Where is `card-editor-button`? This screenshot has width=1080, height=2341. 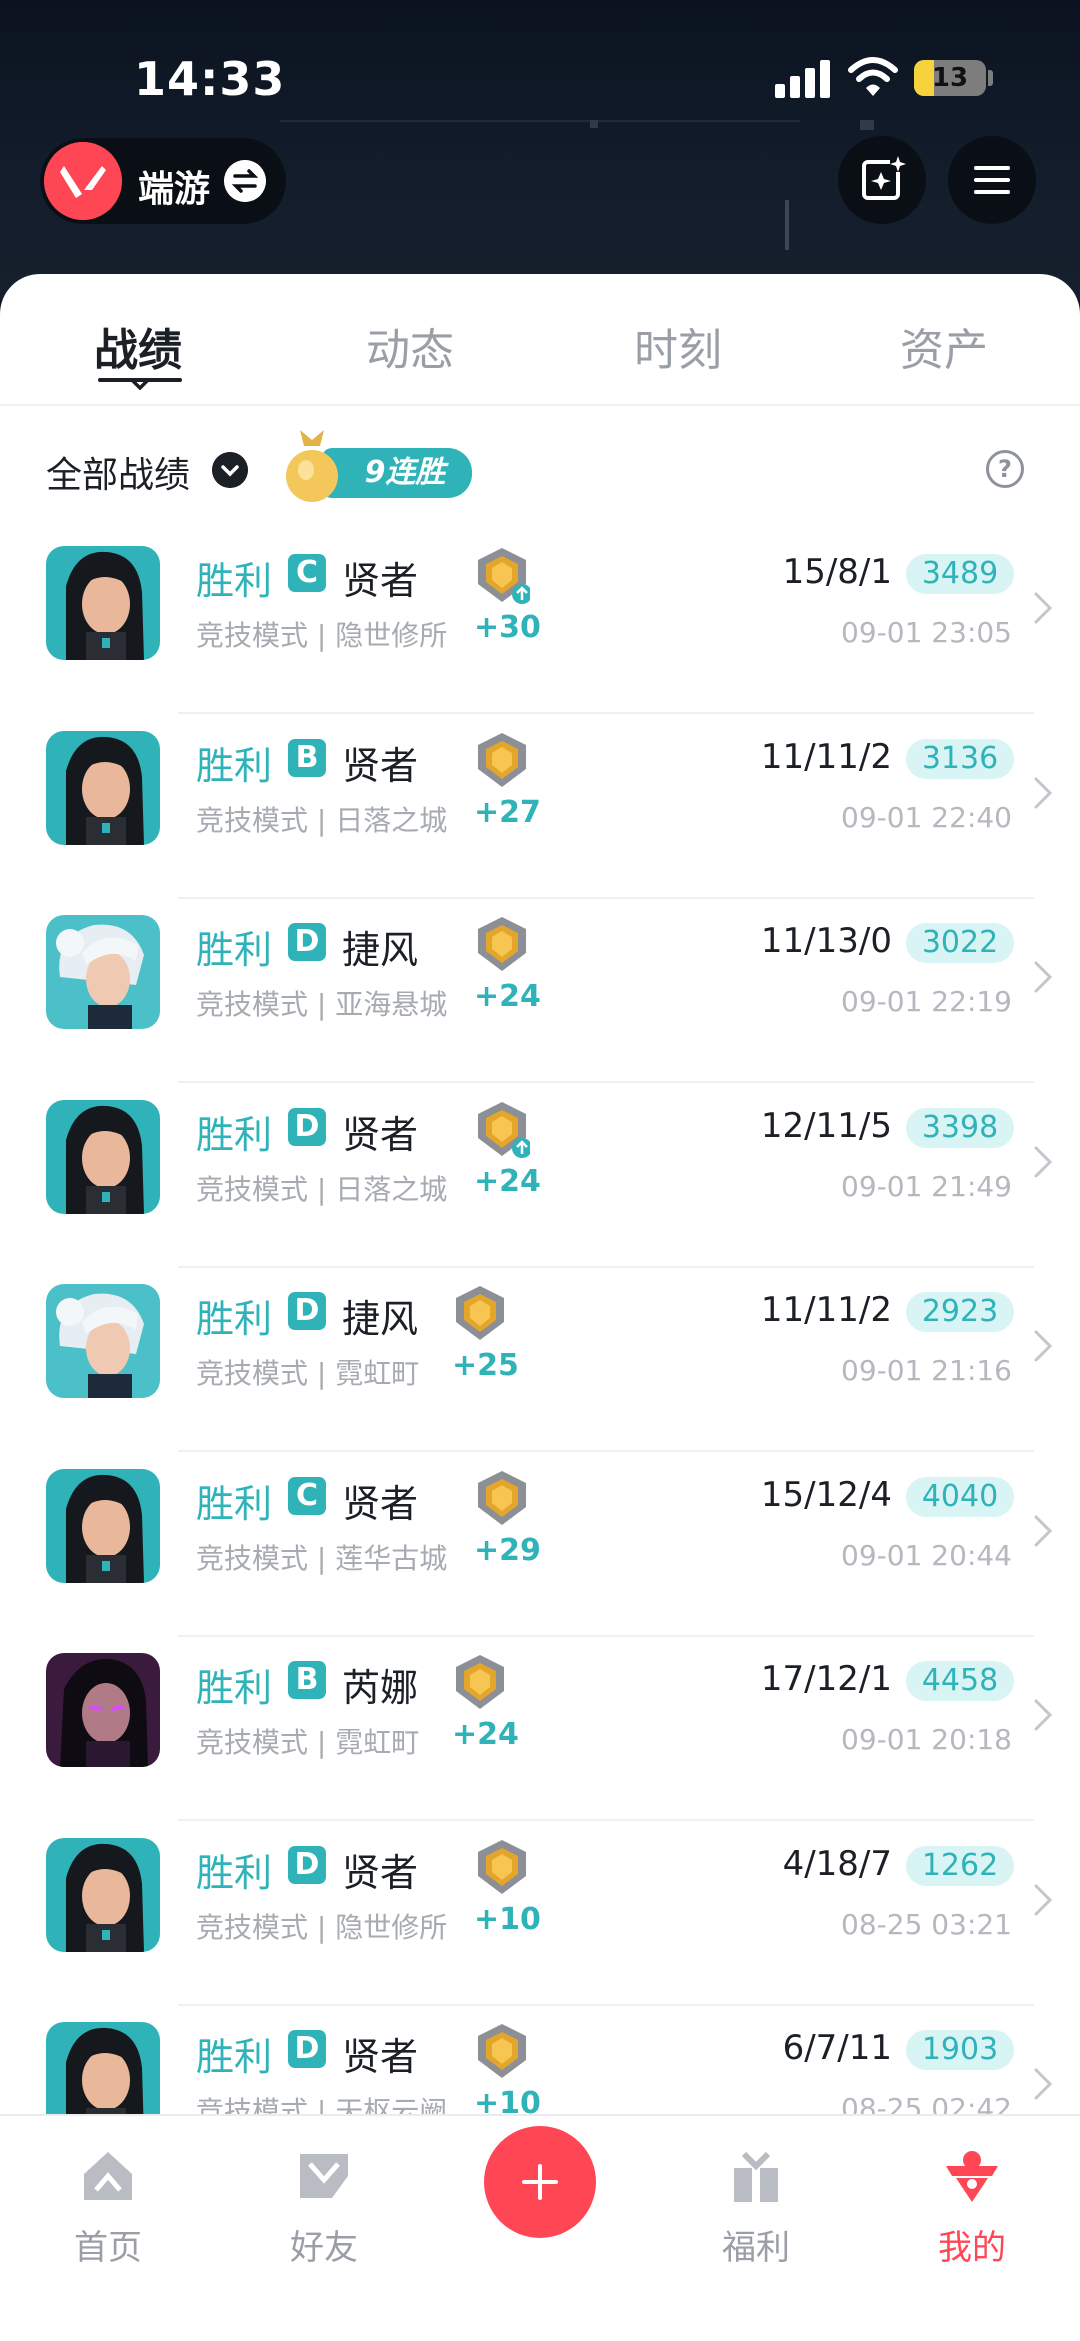
card-editor-button is located at coordinates (882, 180).